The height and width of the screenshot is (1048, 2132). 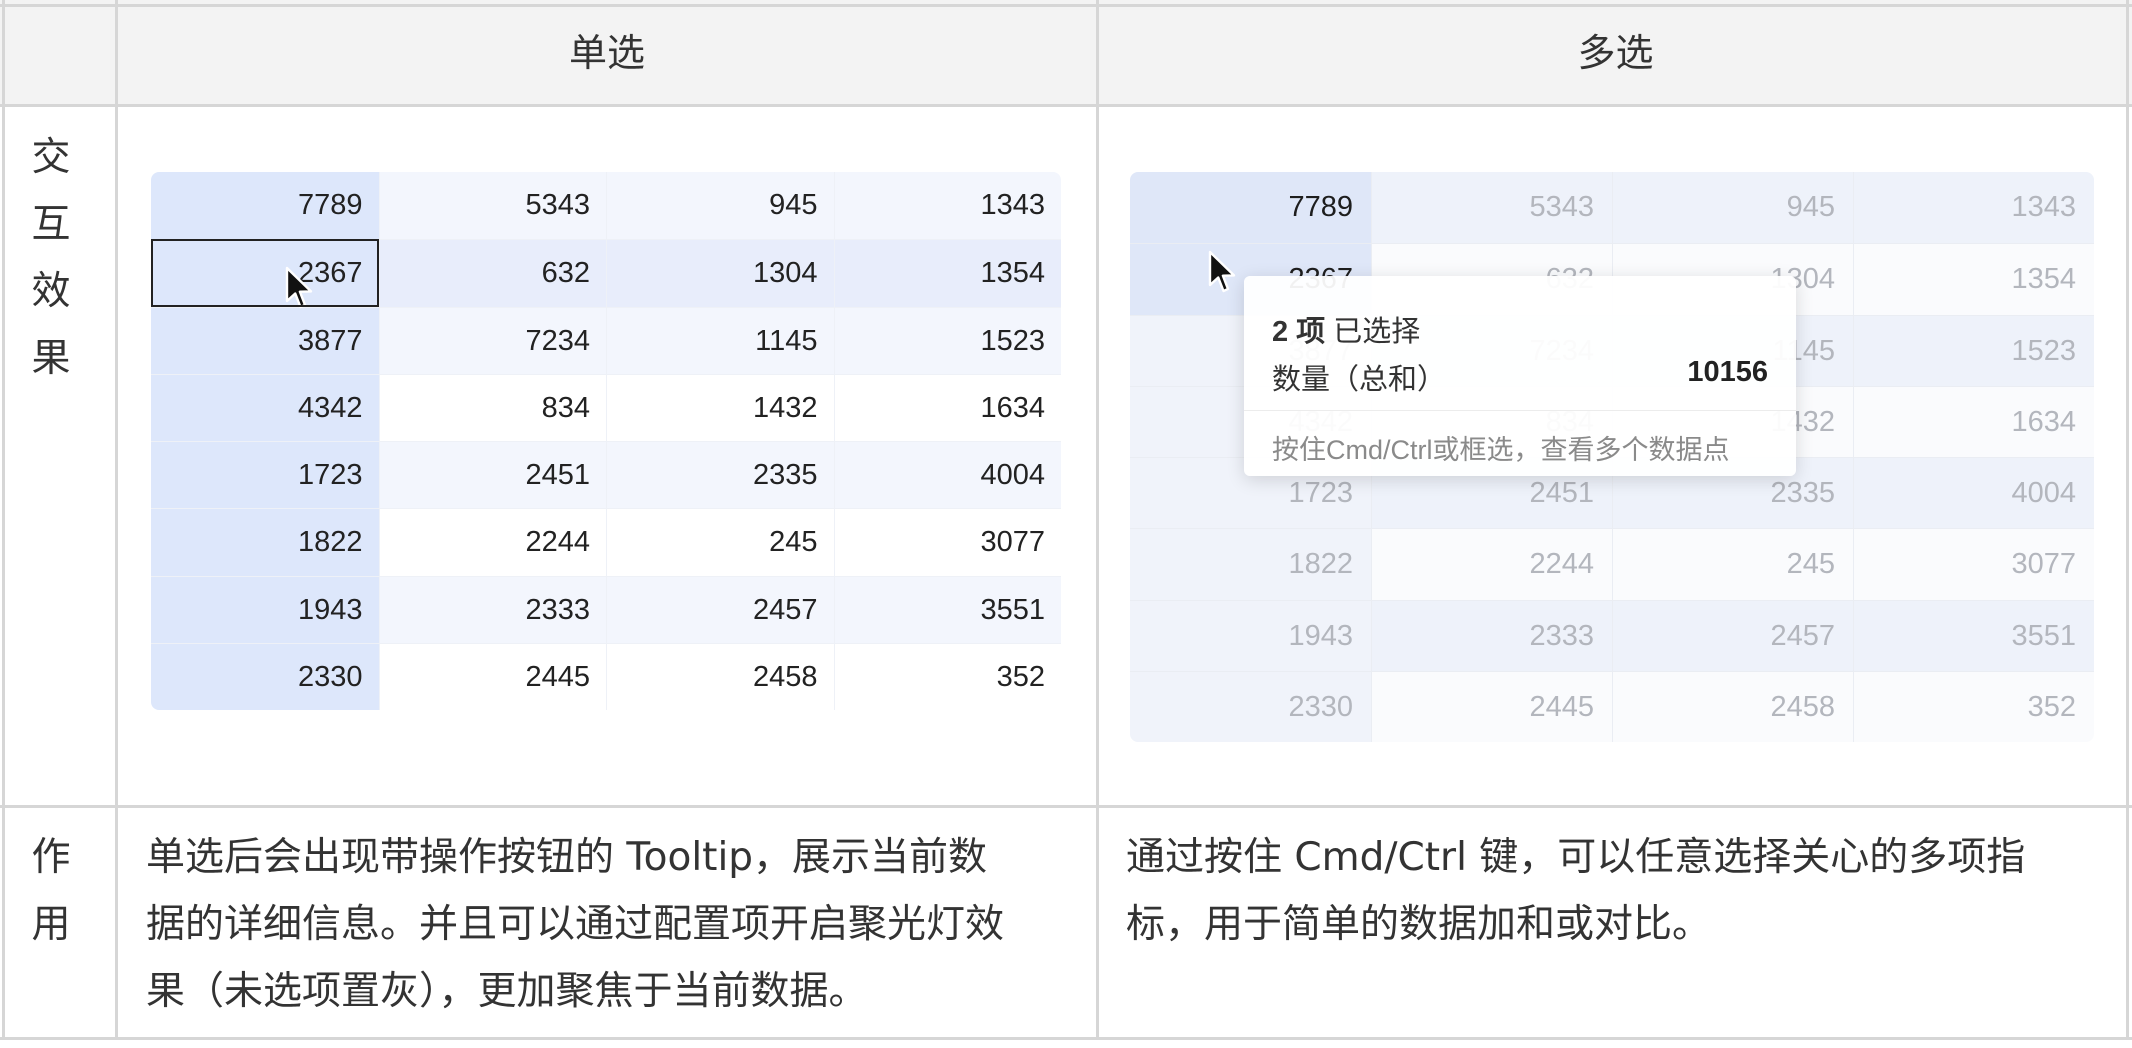 I want to click on grid-cell: 7234, so click(x=492, y=340).